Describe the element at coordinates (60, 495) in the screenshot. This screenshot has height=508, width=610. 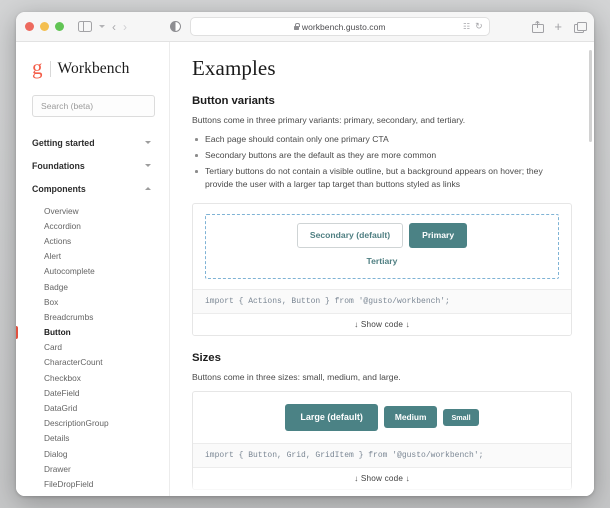
I see `sidebar-item-label: FilterTag` at that location.